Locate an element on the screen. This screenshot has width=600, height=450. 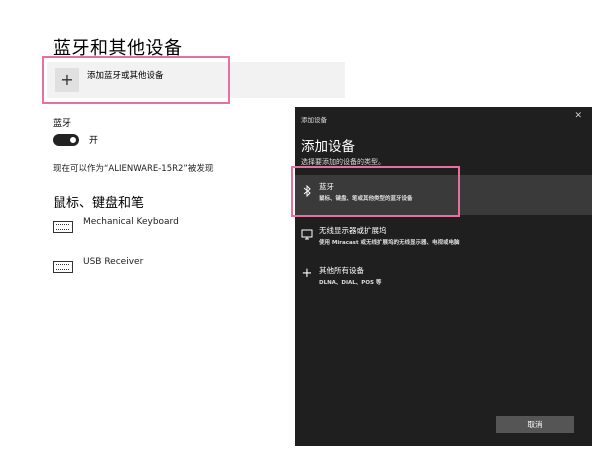
dialog-caption: 添加设备 is located at coordinates (314, 120).